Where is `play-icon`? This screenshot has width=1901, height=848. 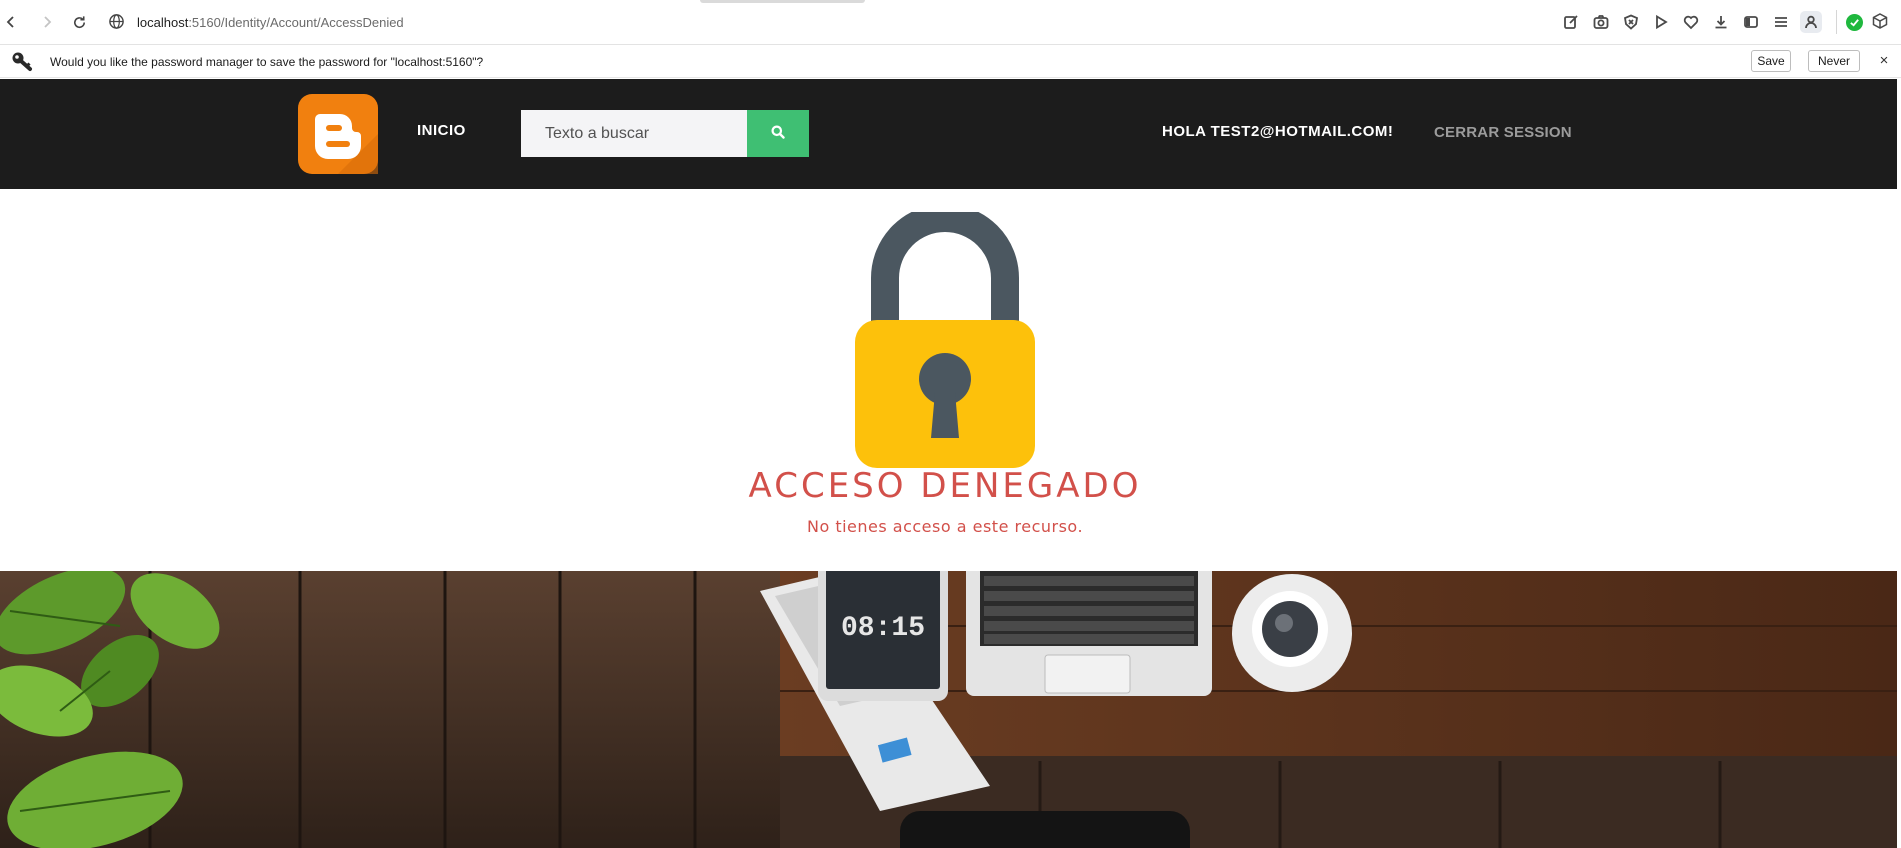 play-icon is located at coordinates (1661, 22).